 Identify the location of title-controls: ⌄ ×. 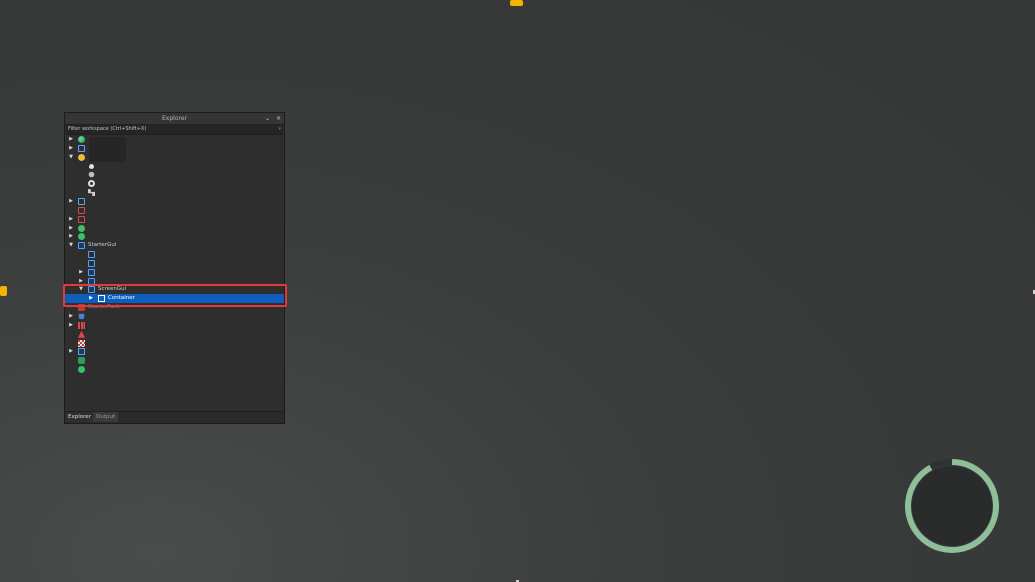
(271, 118).